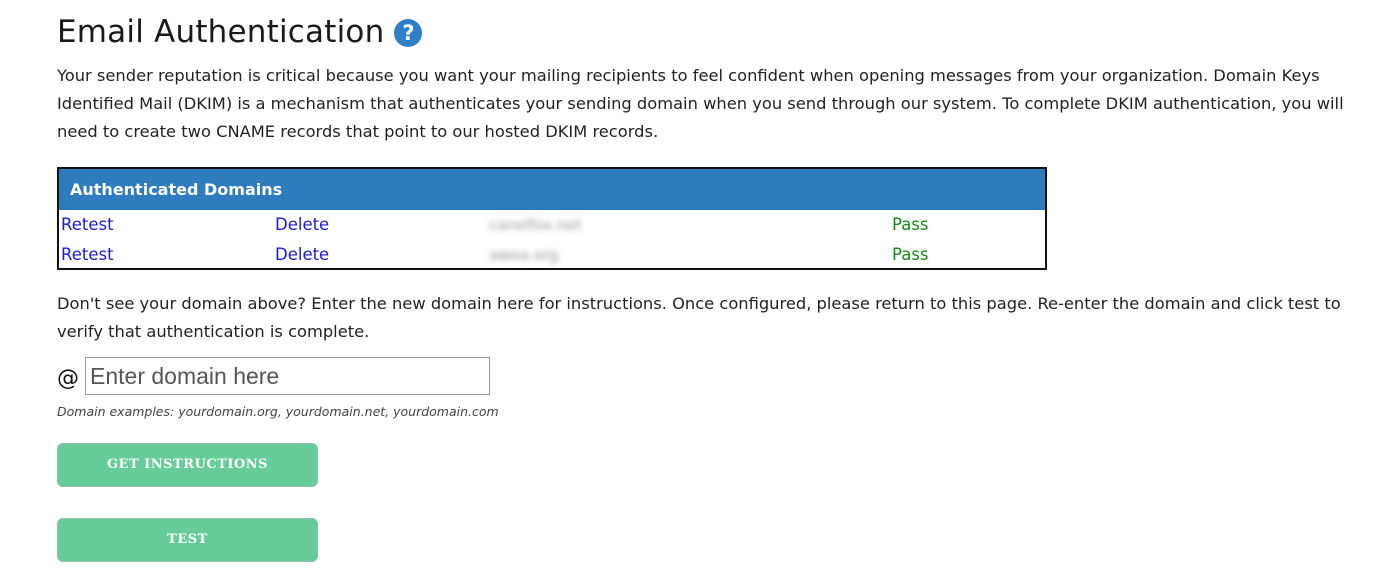 This screenshot has height=583, width=1377. What do you see at coordinates (408, 33) in the screenshot?
I see `help-icon: ?` at bounding box center [408, 33].